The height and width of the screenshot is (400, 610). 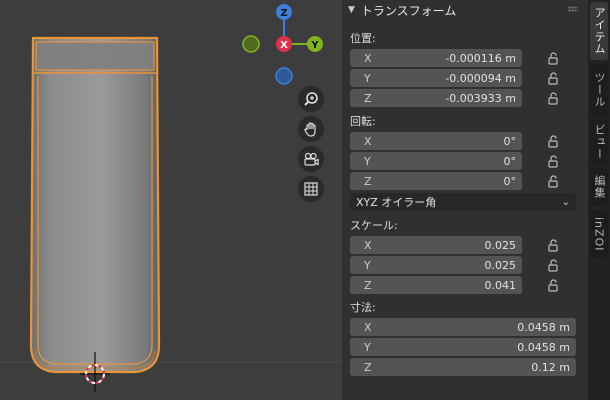 What do you see at coordinates (463, 347) in the screenshot?
I see `dimensions-y-field: Y 0.0458 m` at bounding box center [463, 347].